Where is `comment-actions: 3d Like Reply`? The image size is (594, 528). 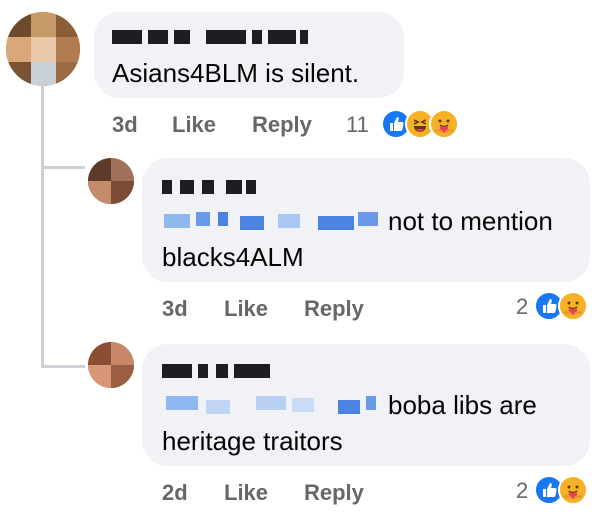
comment-actions: 3d Like Reply is located at coordinates (322, 311).